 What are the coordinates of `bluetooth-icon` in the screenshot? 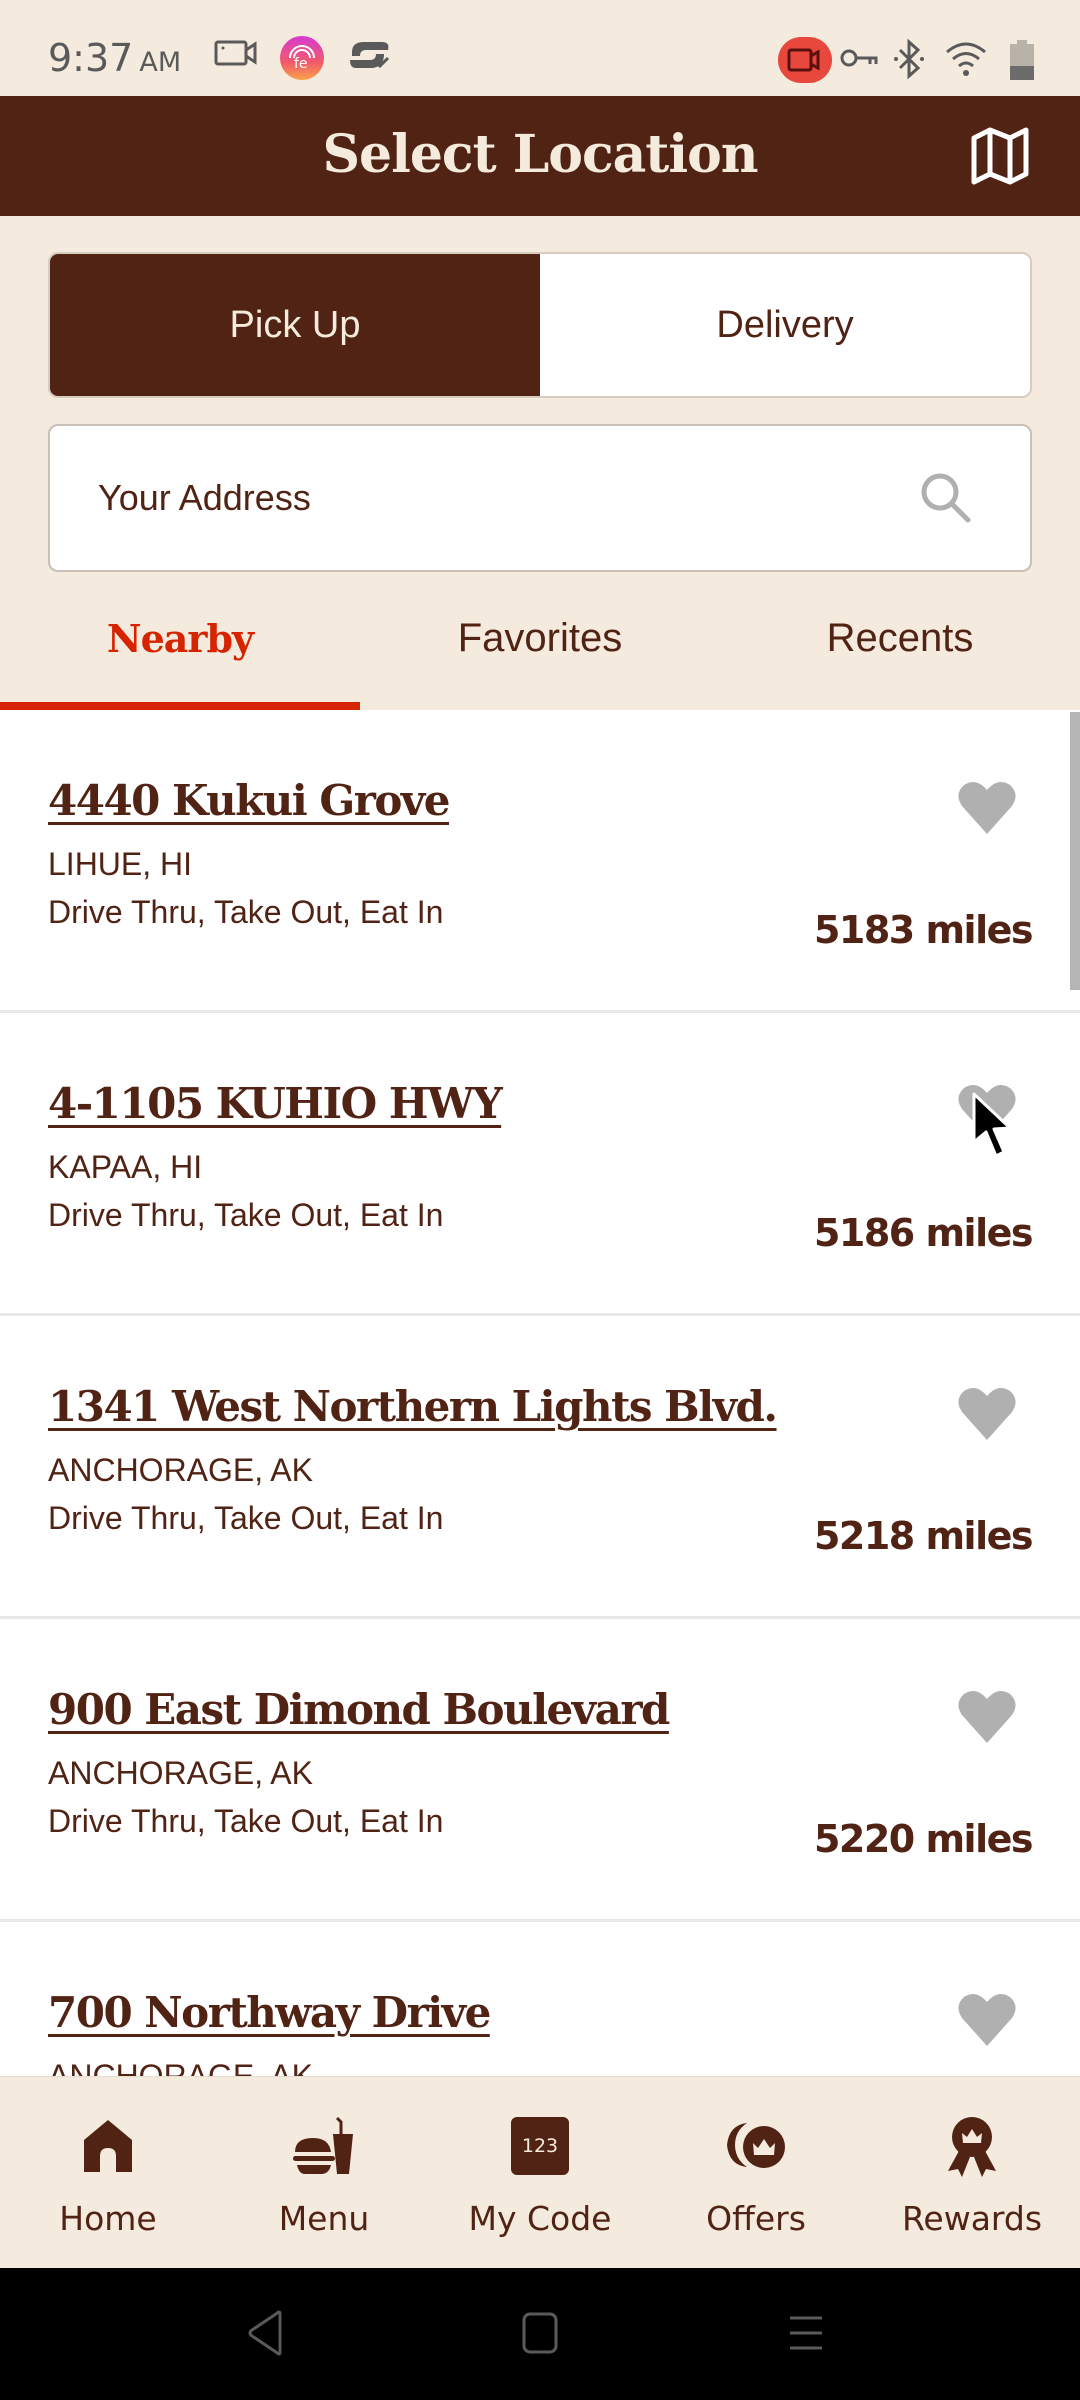 It's located at (909, 59).